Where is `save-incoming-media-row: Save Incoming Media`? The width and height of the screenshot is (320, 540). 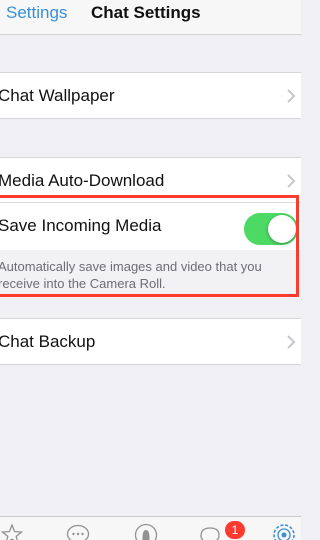 save-incoming-media-row: Save Incoming Media is located at coordinates (150, 227).